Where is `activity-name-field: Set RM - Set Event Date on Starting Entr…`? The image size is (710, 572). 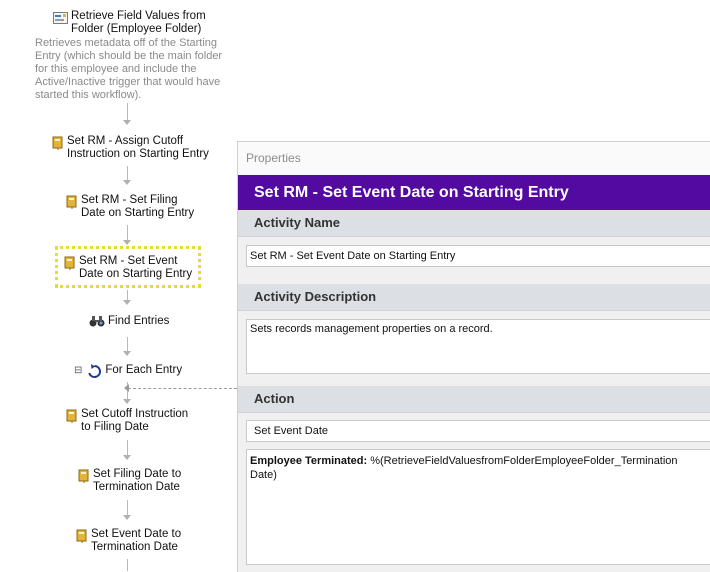
activity-name-field: Set RM - Set Event Date on Starting Entr… is located at coordinates (478, 256).